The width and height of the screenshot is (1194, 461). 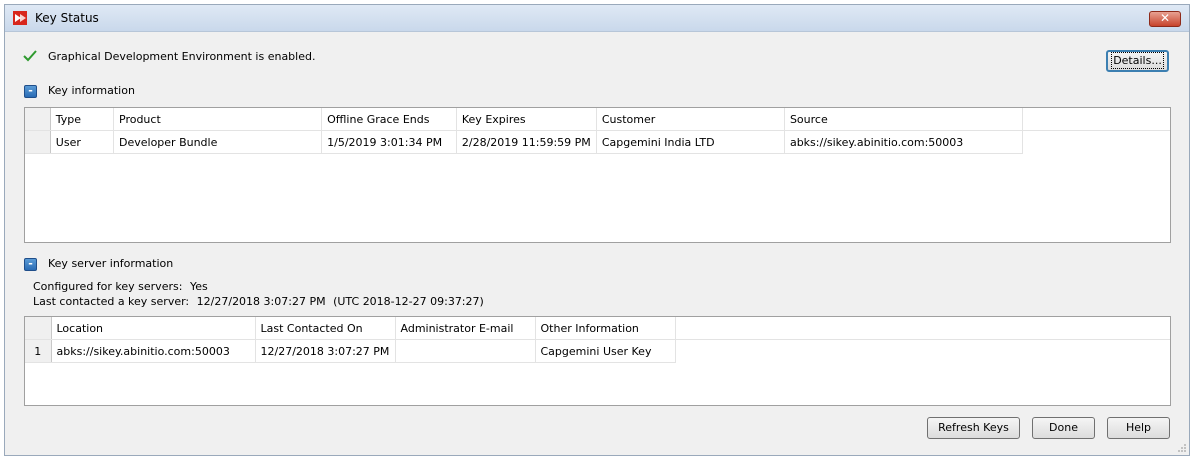 I want to click on done-button: Done, so click(x=1063, y=428).